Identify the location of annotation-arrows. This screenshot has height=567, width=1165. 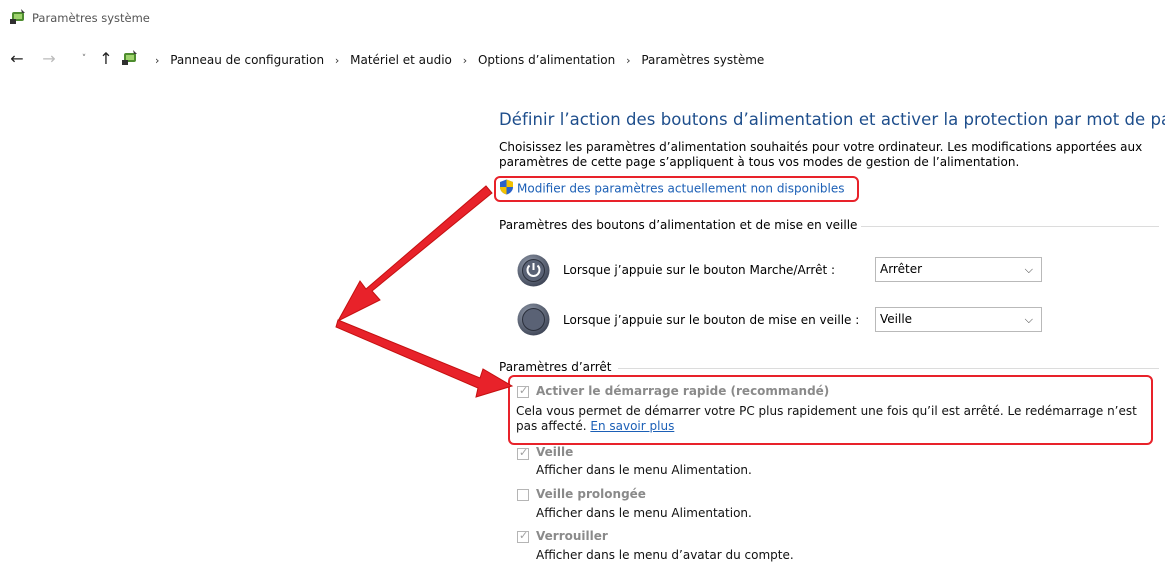
(424, 291).